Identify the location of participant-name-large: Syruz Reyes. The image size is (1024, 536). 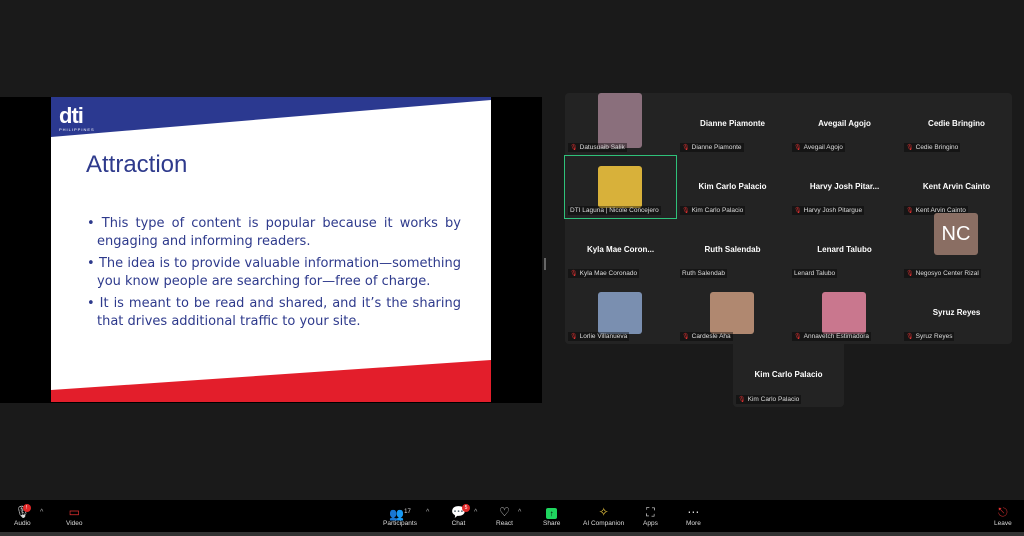
(956, 312).